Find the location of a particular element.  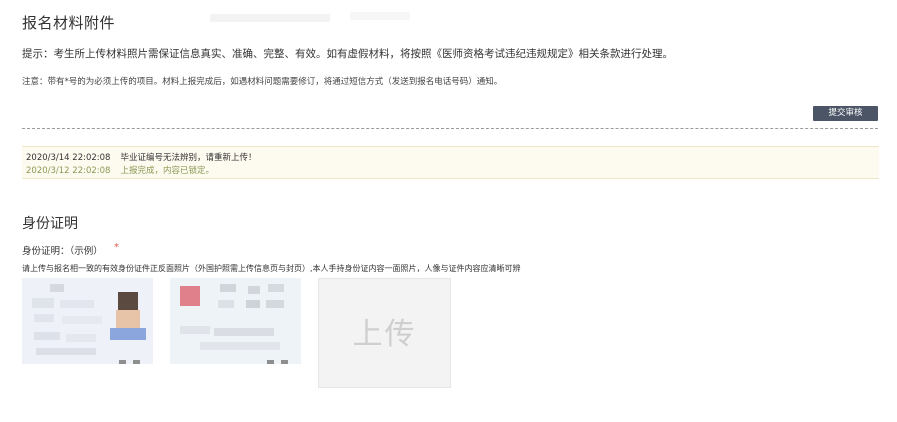

log-entry: 2020/3/12 22:02:08 上报完成，内容已锁定。 is located at coordinates (120, 170).